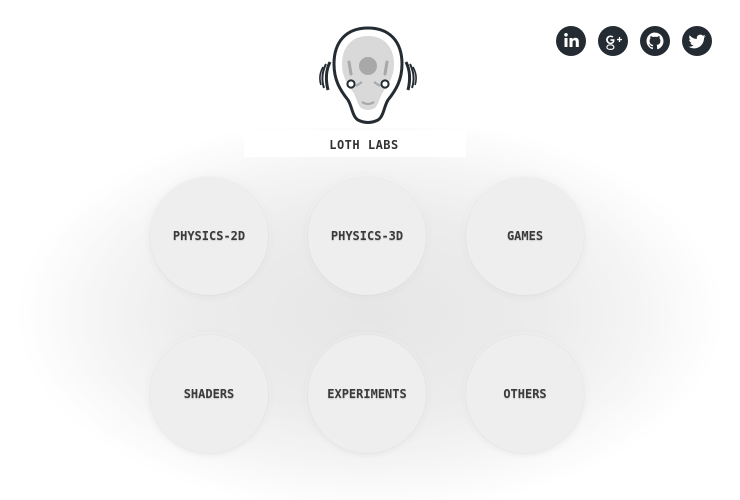 Image resolution: width=740 pixels, height=500 pixels. Describe the element at coordinates (368, 76) in the screenshot. I see `robot-head-icon` at that location.